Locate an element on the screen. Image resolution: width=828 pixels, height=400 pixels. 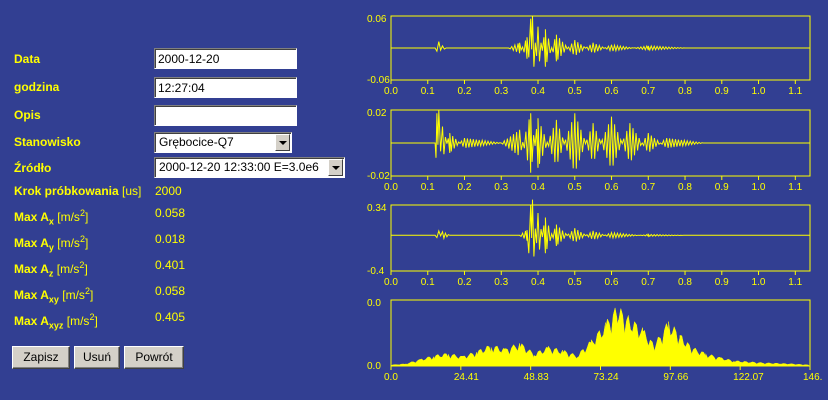
chart-0-xtick-label-3: 0.3 is located at coordinates (501, 91).